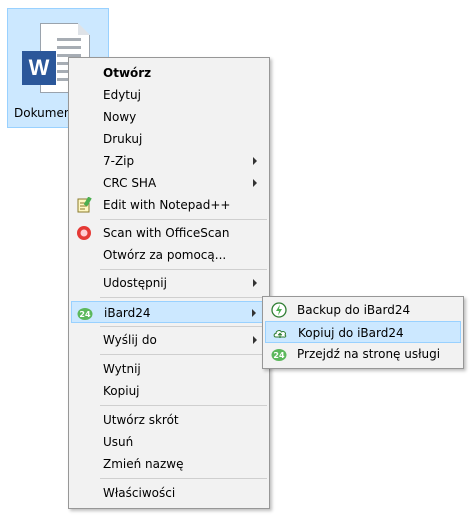  What do you see at coordinates (122, 369) in the screenshot?
I see `menu-item-label: Wytnij` at bounding box center [122, 369].